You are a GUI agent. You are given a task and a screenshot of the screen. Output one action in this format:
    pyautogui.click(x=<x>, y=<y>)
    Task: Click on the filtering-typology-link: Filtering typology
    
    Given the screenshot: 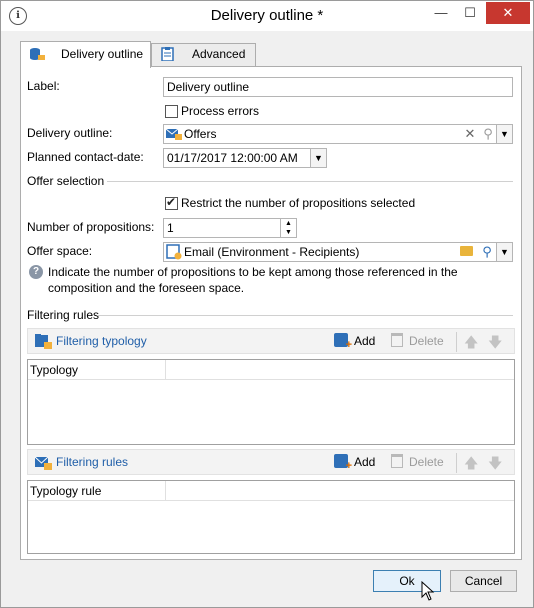 What is the action you would take?
    pyautogui.click(x=101, y=341)
    